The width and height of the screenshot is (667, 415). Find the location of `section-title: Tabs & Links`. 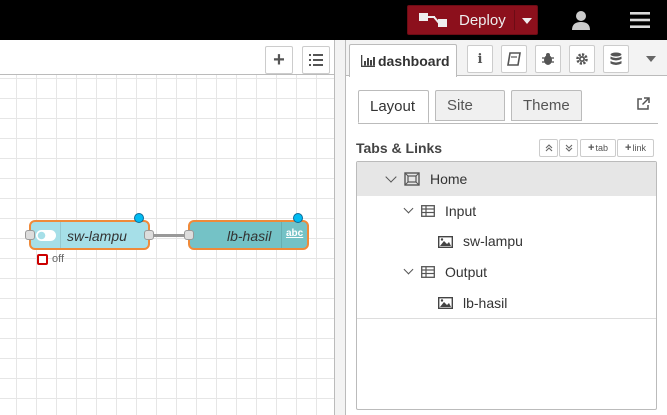

section-title: Tabs & Links is located at coordinates (399, 148).